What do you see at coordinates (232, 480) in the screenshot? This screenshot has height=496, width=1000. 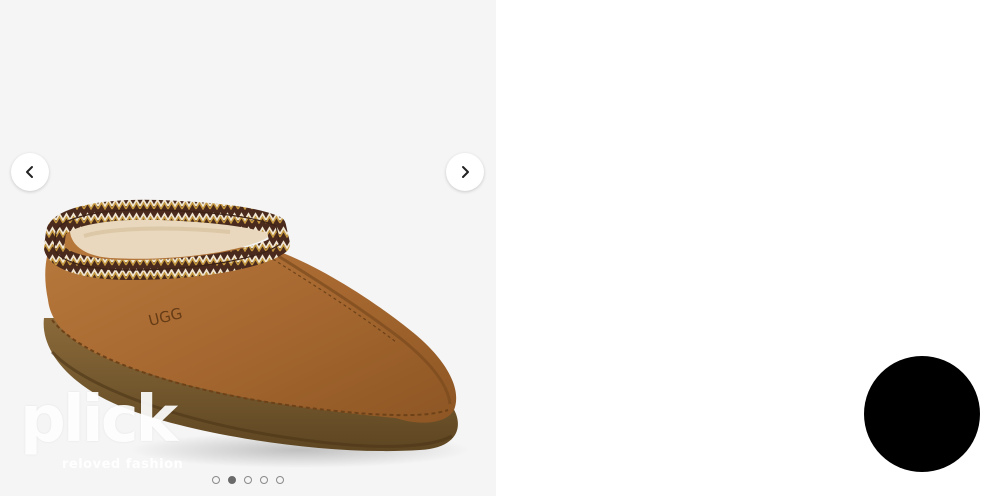 I see `carousel-dot-2-active` at bounding box center [232, 480].